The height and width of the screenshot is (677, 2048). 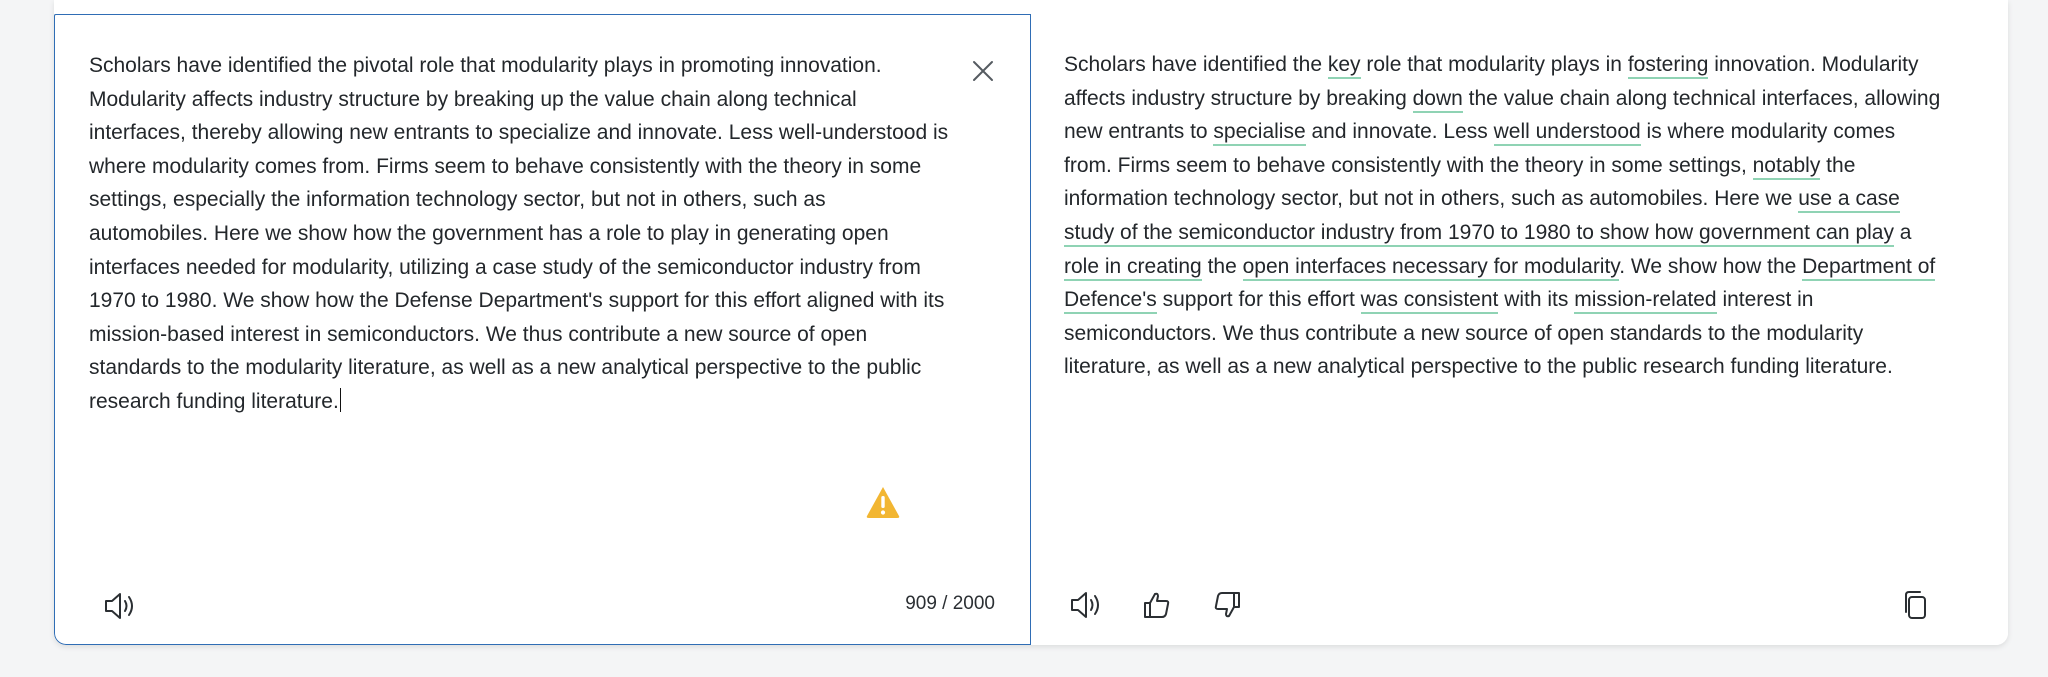 I want to click on changed-phrase: fostering, so click(x=1668, y=66).